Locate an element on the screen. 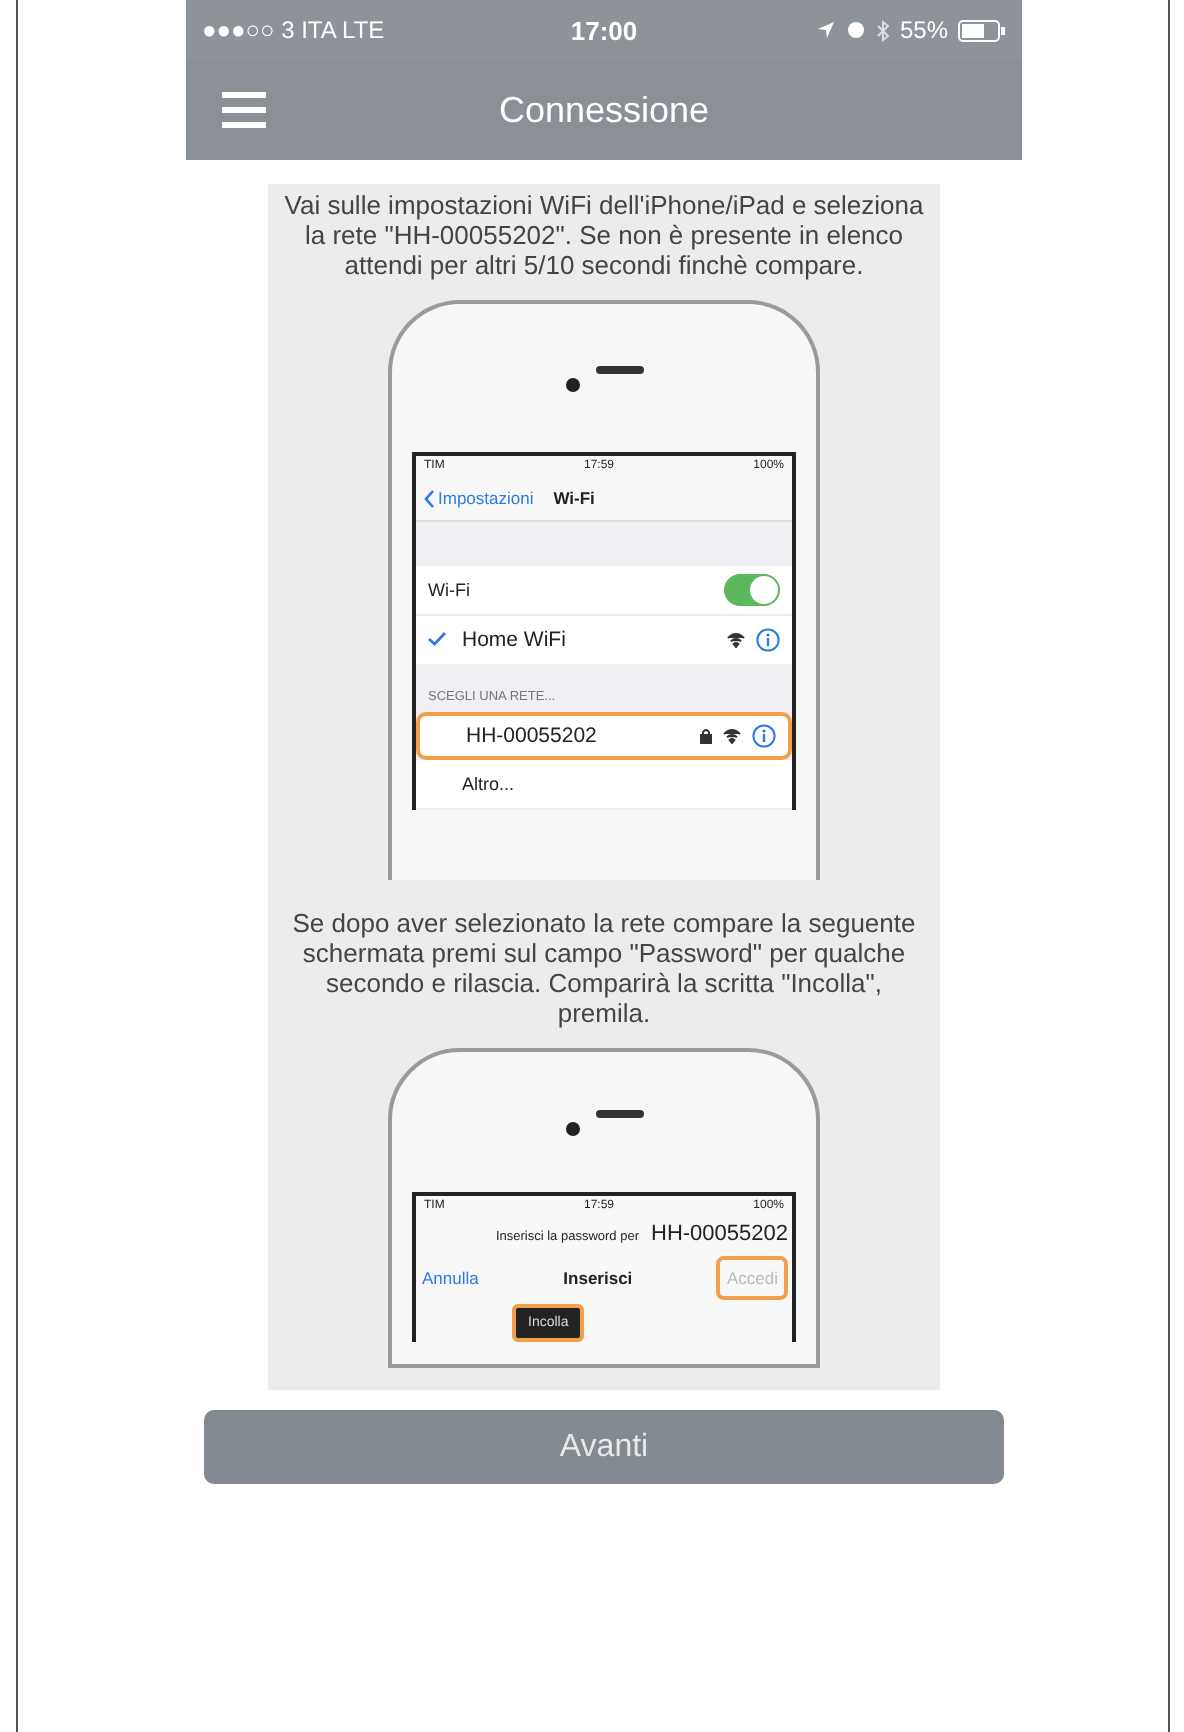  lock-icon is located at coordinates (706, 736).